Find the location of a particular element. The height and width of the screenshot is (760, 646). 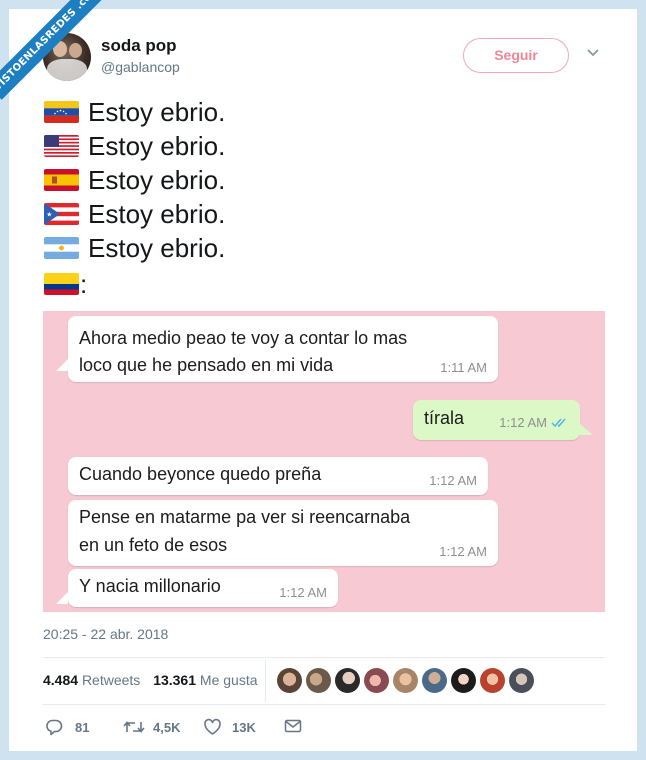

reply-count: 81 is located at coordinates (82, 727).